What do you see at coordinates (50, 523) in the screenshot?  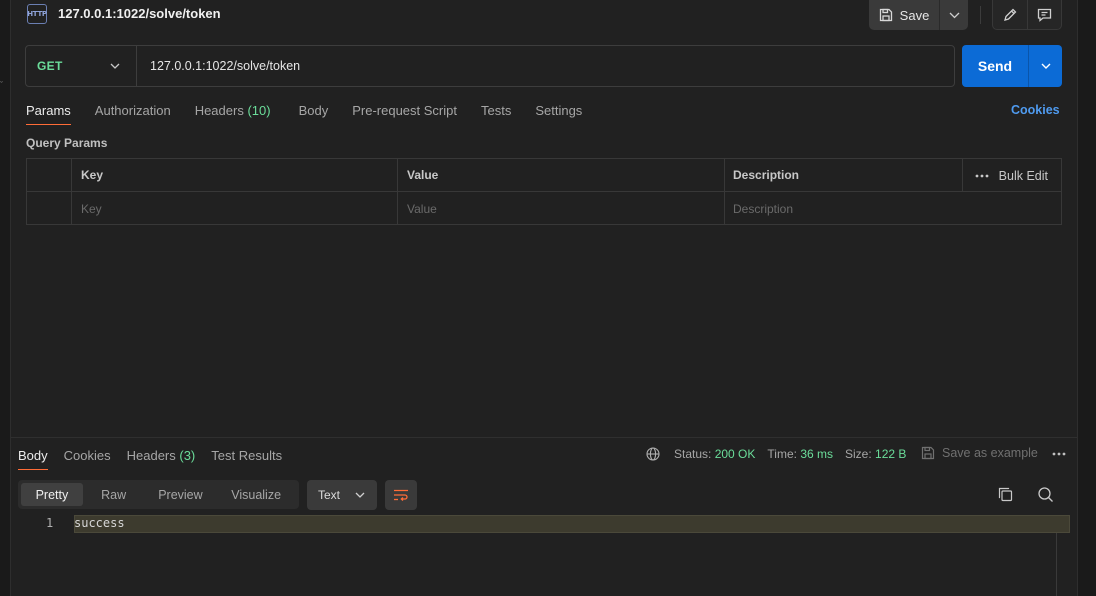 I see `line-number: 1` at bounding box center [50, 523].